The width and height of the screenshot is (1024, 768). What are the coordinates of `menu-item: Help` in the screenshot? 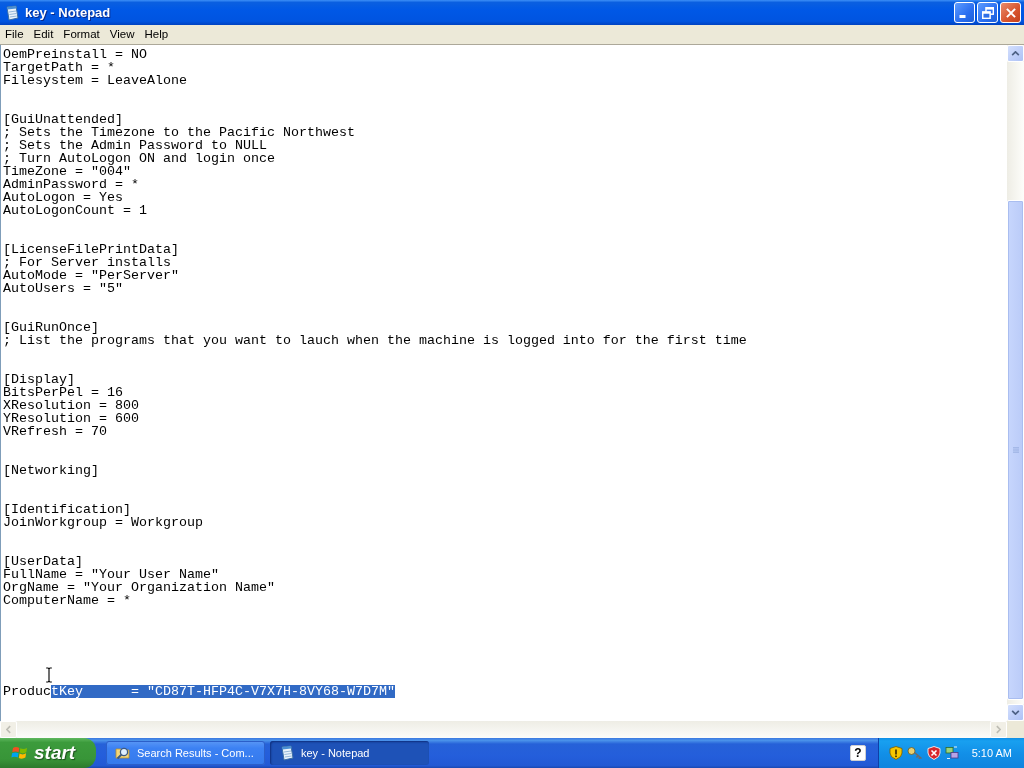 It's located at (156, 34).